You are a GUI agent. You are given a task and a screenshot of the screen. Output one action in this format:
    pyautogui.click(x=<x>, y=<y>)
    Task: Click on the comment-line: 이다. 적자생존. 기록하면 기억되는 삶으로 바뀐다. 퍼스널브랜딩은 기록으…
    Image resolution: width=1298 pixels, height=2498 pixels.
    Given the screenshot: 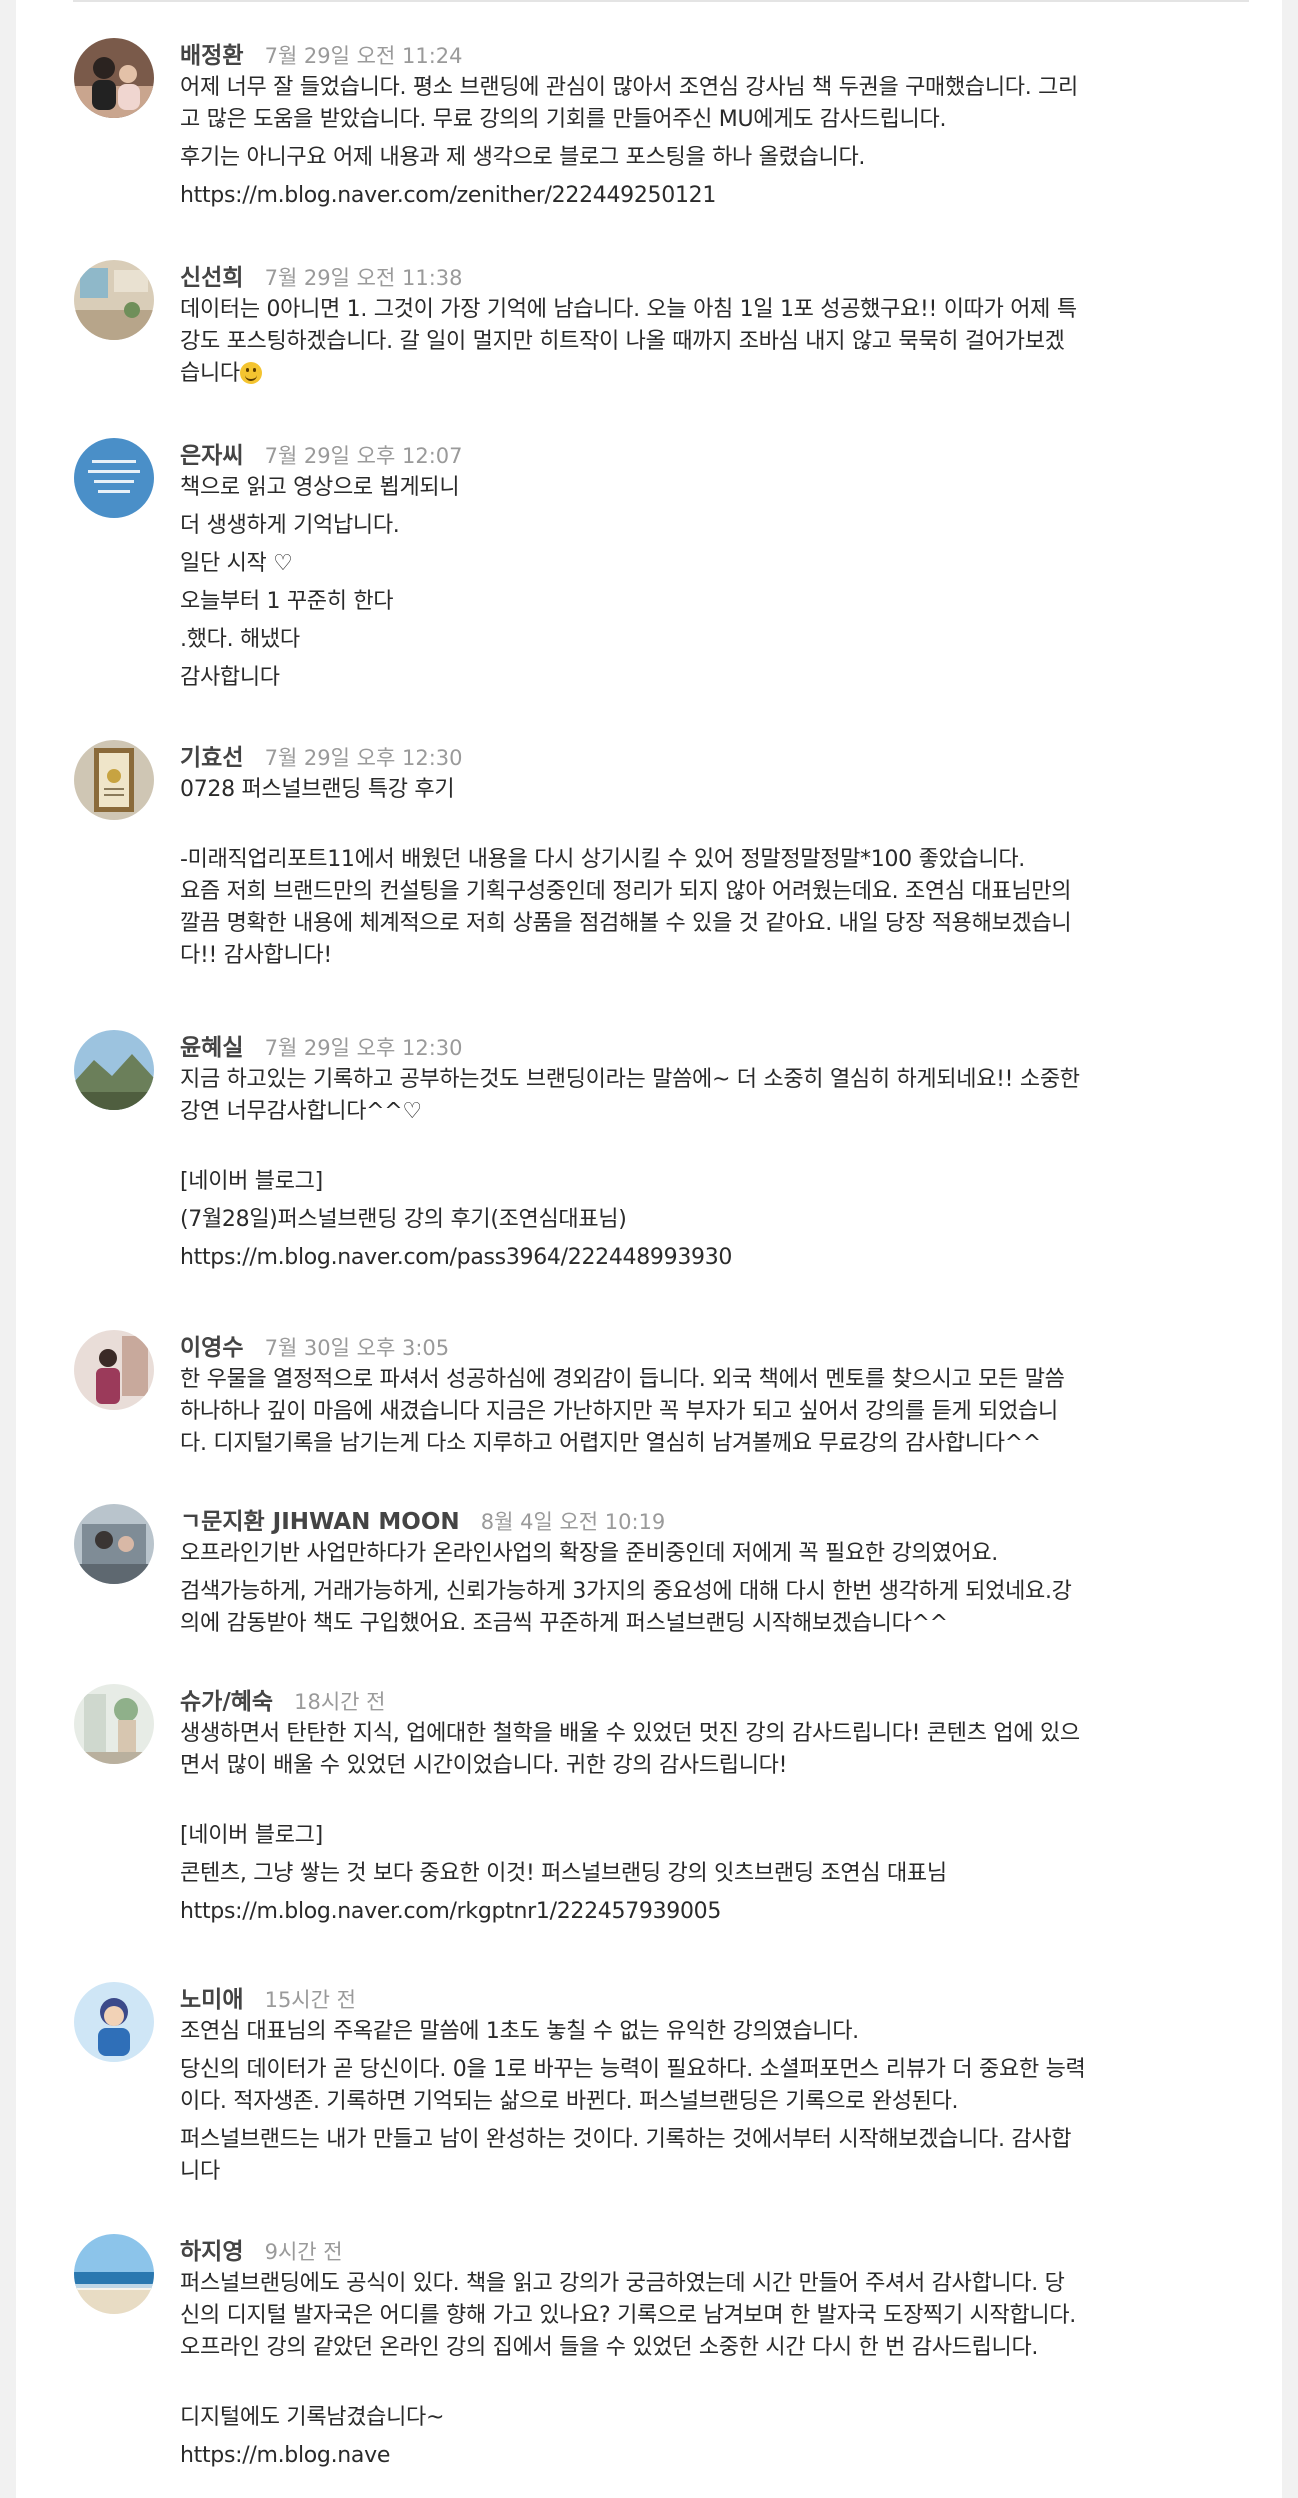 What is the action you would take?
    pyautogui.click(x=569, y=2101)
    